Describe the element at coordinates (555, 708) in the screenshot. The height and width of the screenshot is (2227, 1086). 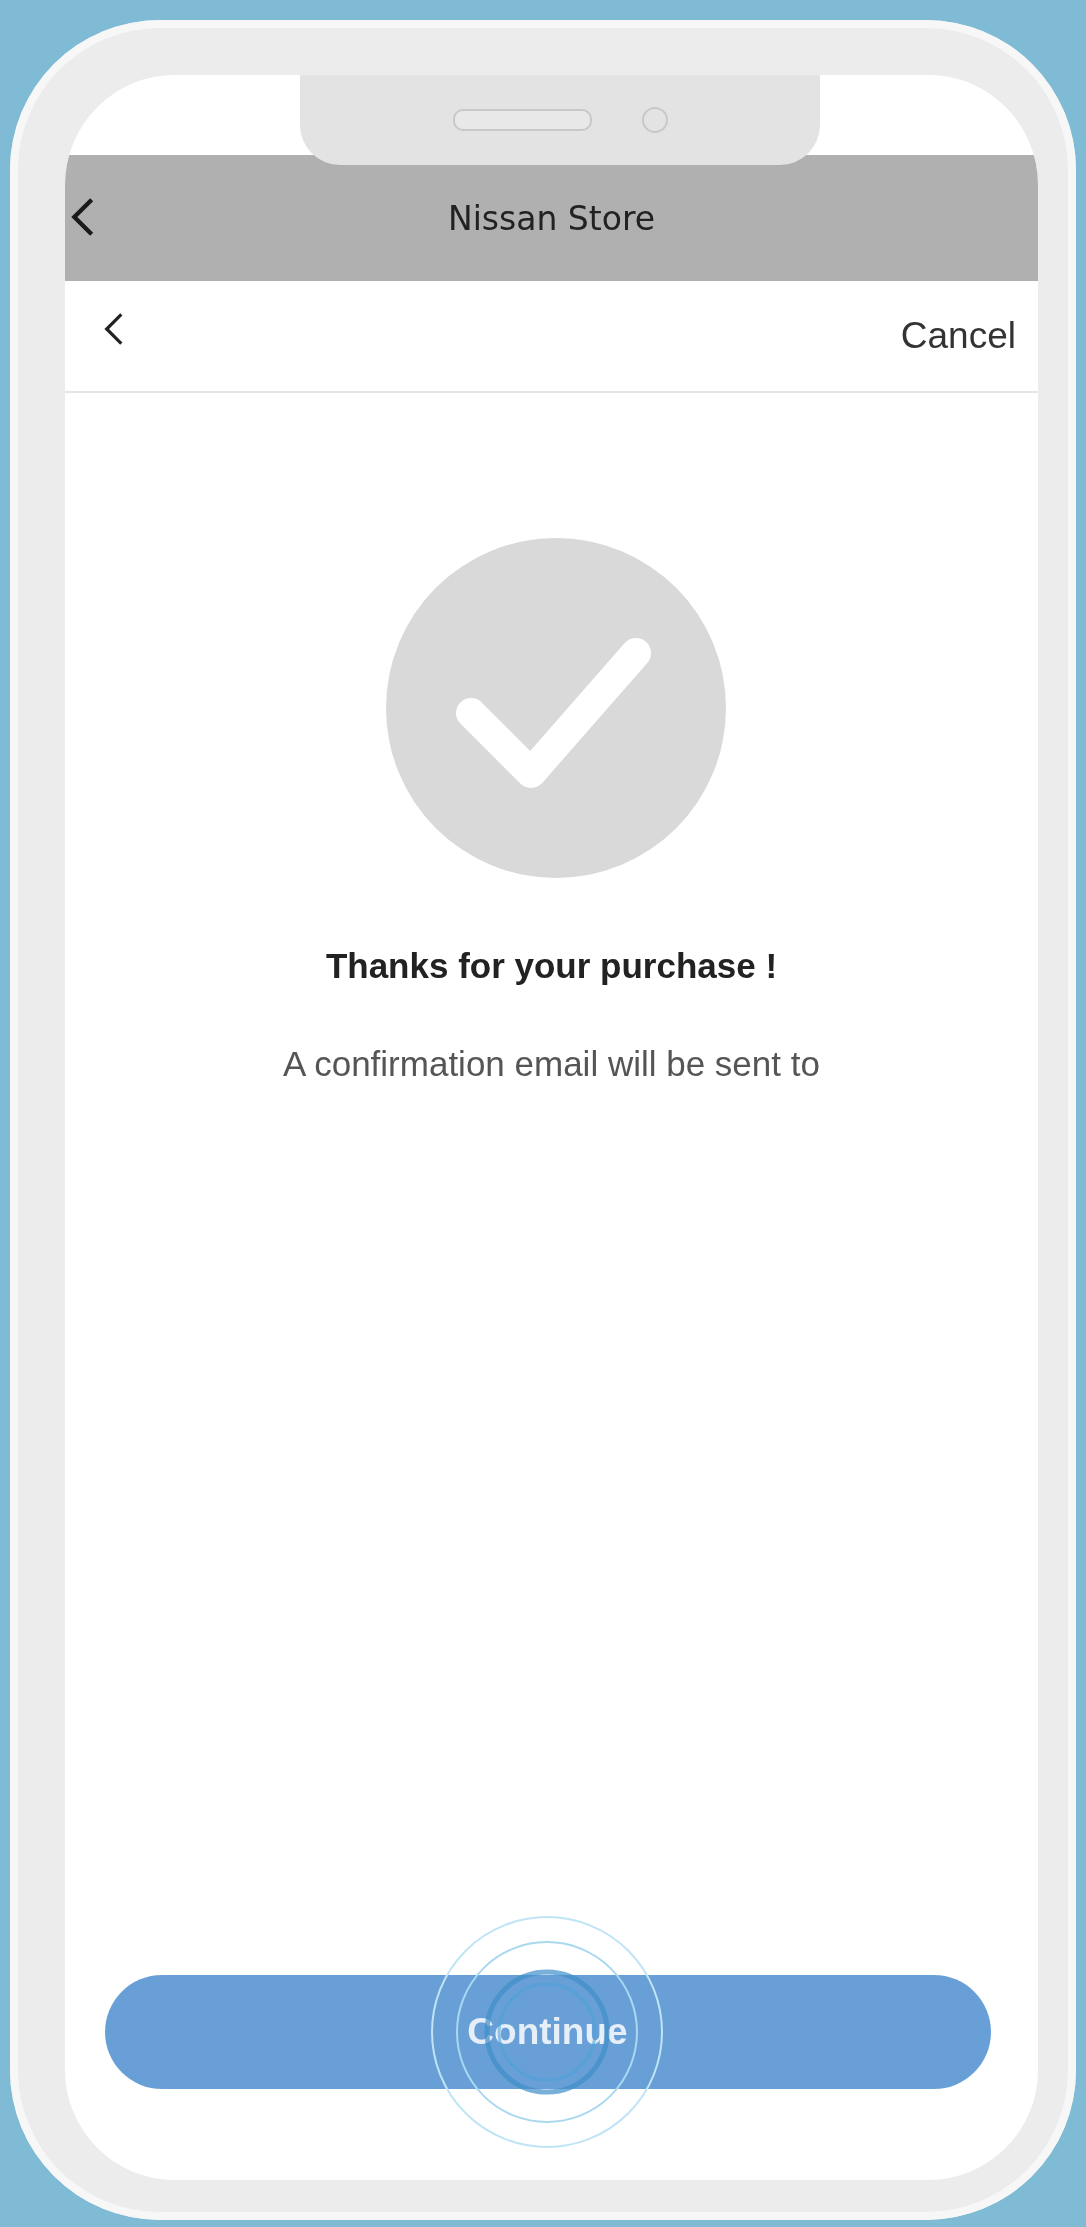
I see `checkmark-icon` at that location.